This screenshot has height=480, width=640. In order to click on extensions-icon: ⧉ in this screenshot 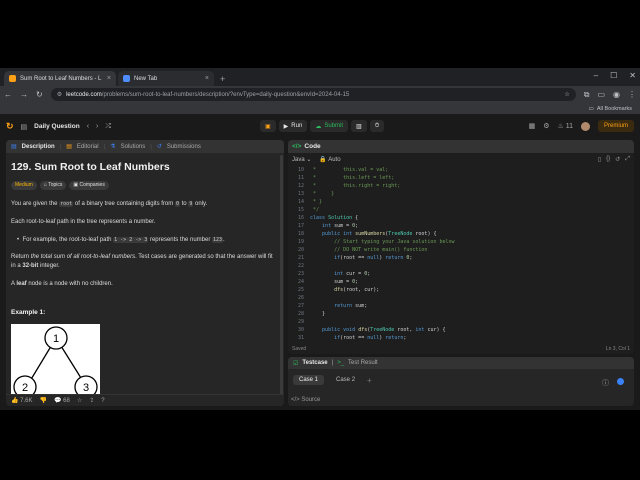, I will do `click(587, 95)`.